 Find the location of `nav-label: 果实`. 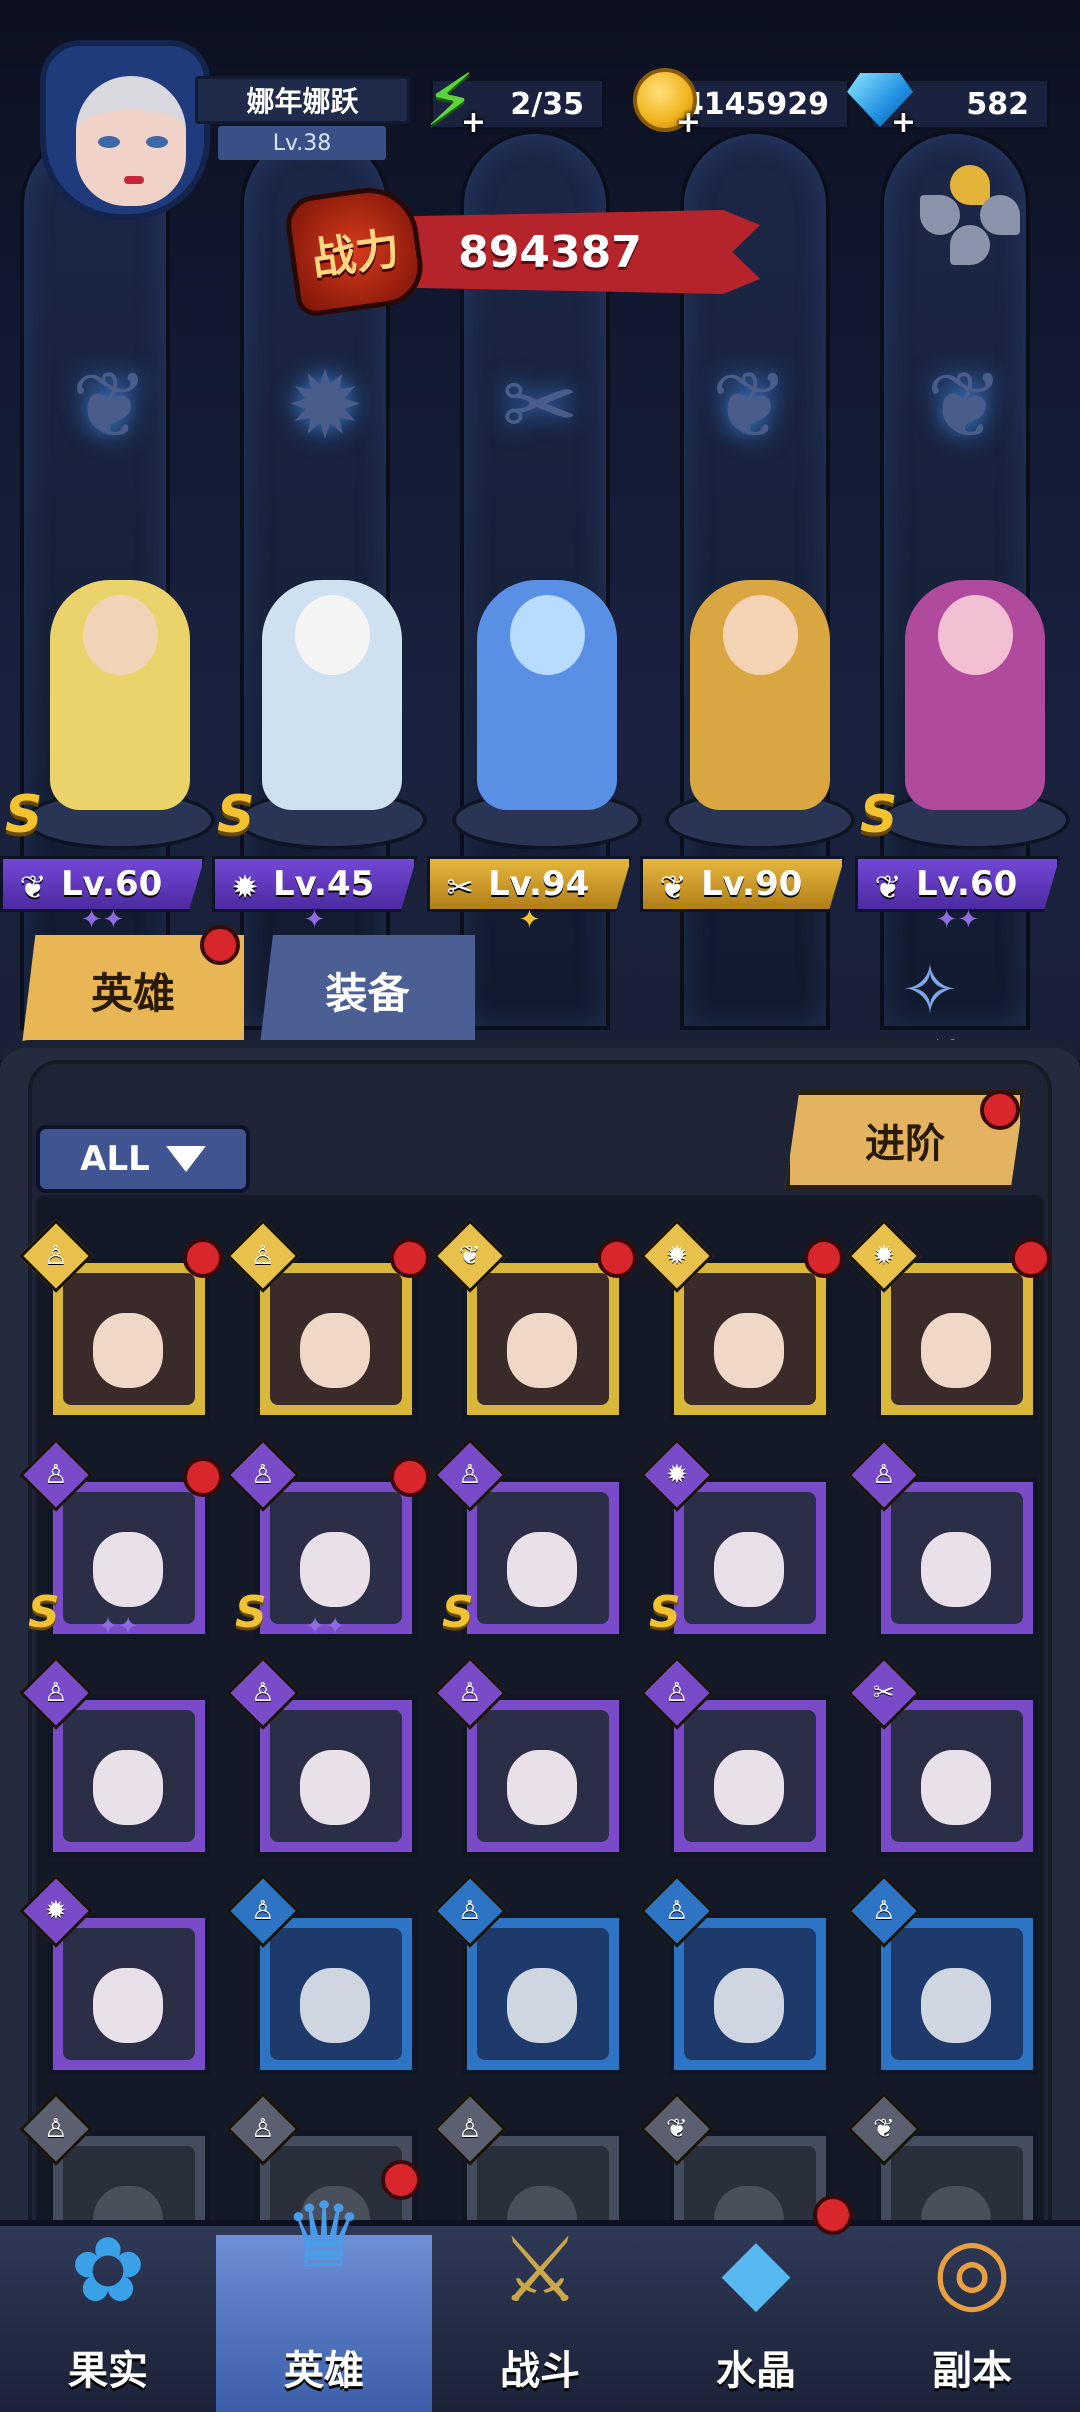

nav-label: 果实 is located at coordinates (108, 2371).